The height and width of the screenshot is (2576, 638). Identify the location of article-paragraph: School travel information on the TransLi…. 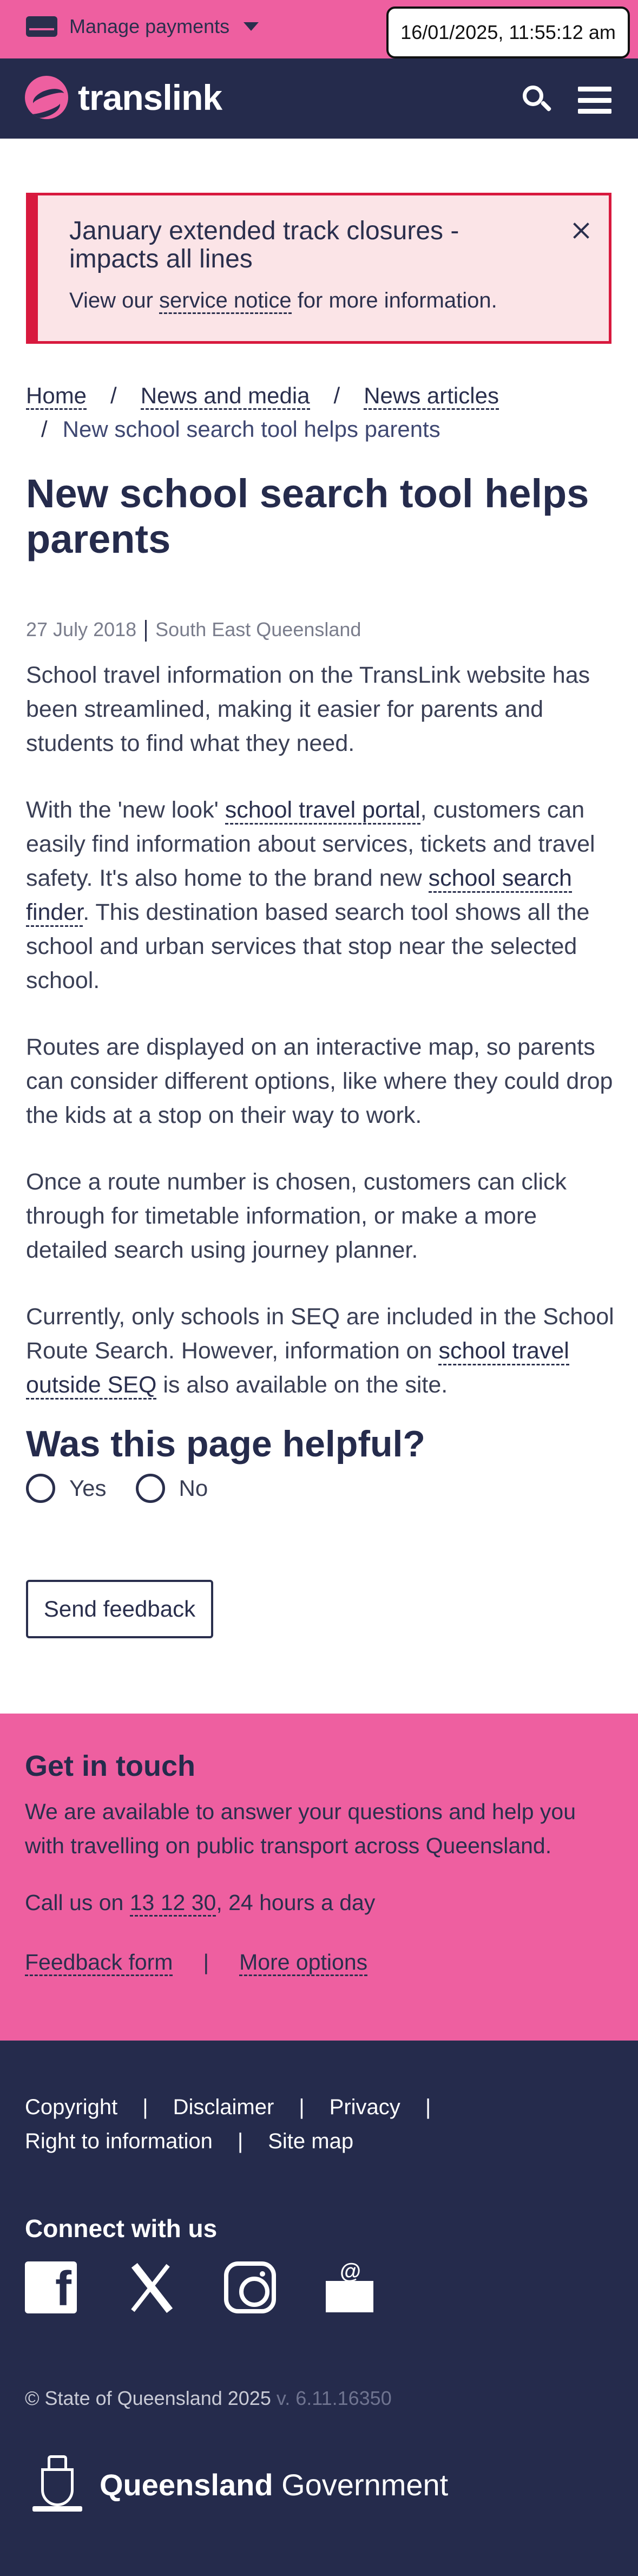
(308, 709).